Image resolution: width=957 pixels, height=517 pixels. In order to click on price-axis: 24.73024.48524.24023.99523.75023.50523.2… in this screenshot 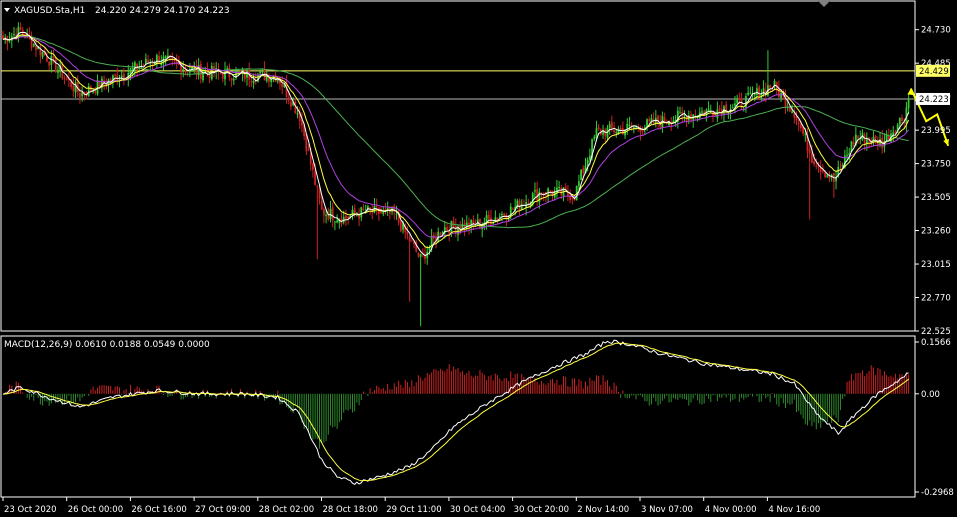, I will do `click(934, 262)`.